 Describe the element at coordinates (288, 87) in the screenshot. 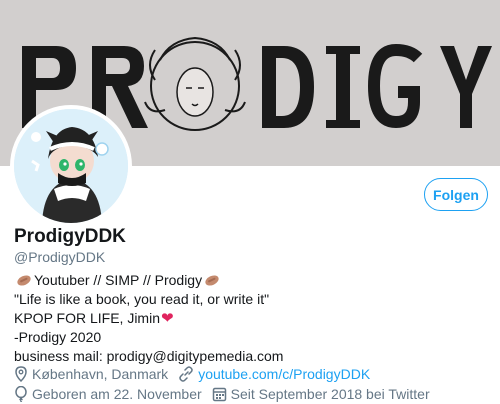

I see `banner-letter-d` at that location.